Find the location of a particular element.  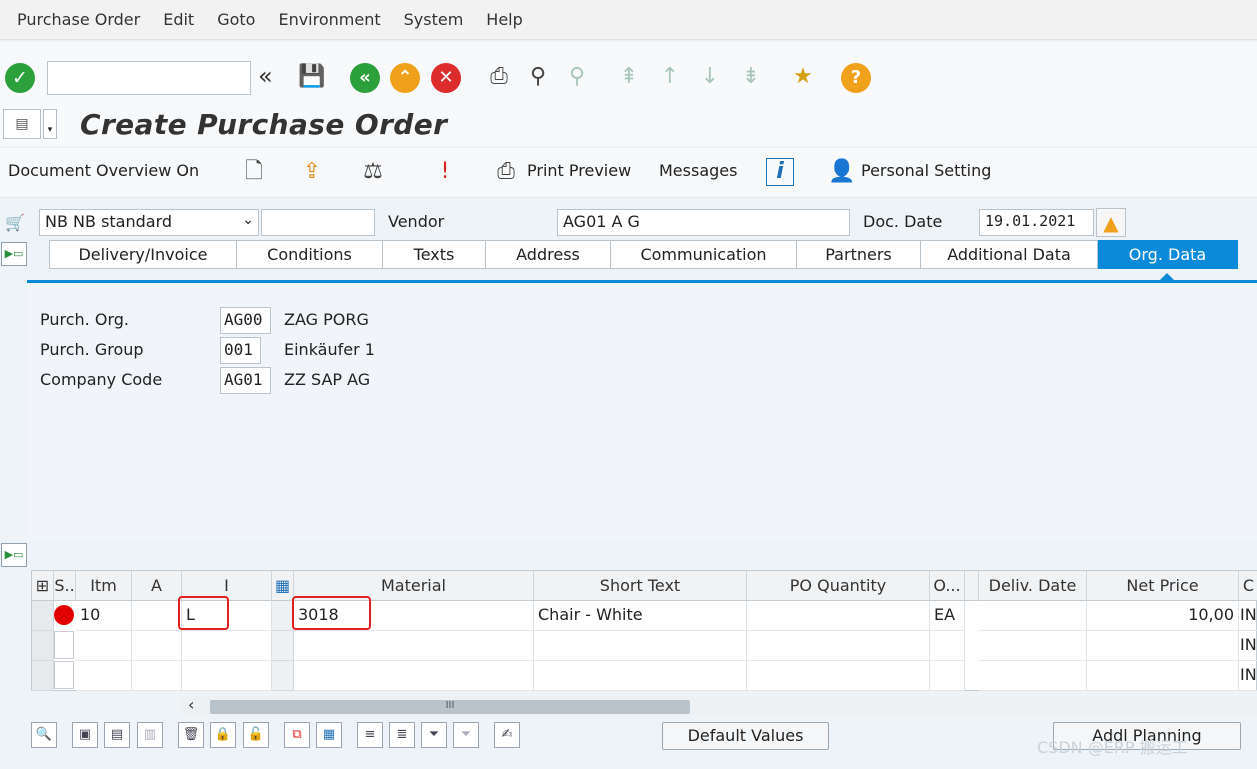

new-document-icon: 🗋 is located at coordinates (254, 172).